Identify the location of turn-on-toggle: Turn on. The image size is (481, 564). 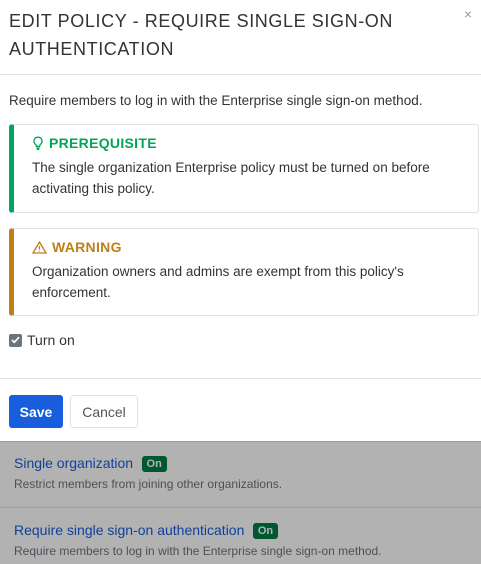
(42, 340).